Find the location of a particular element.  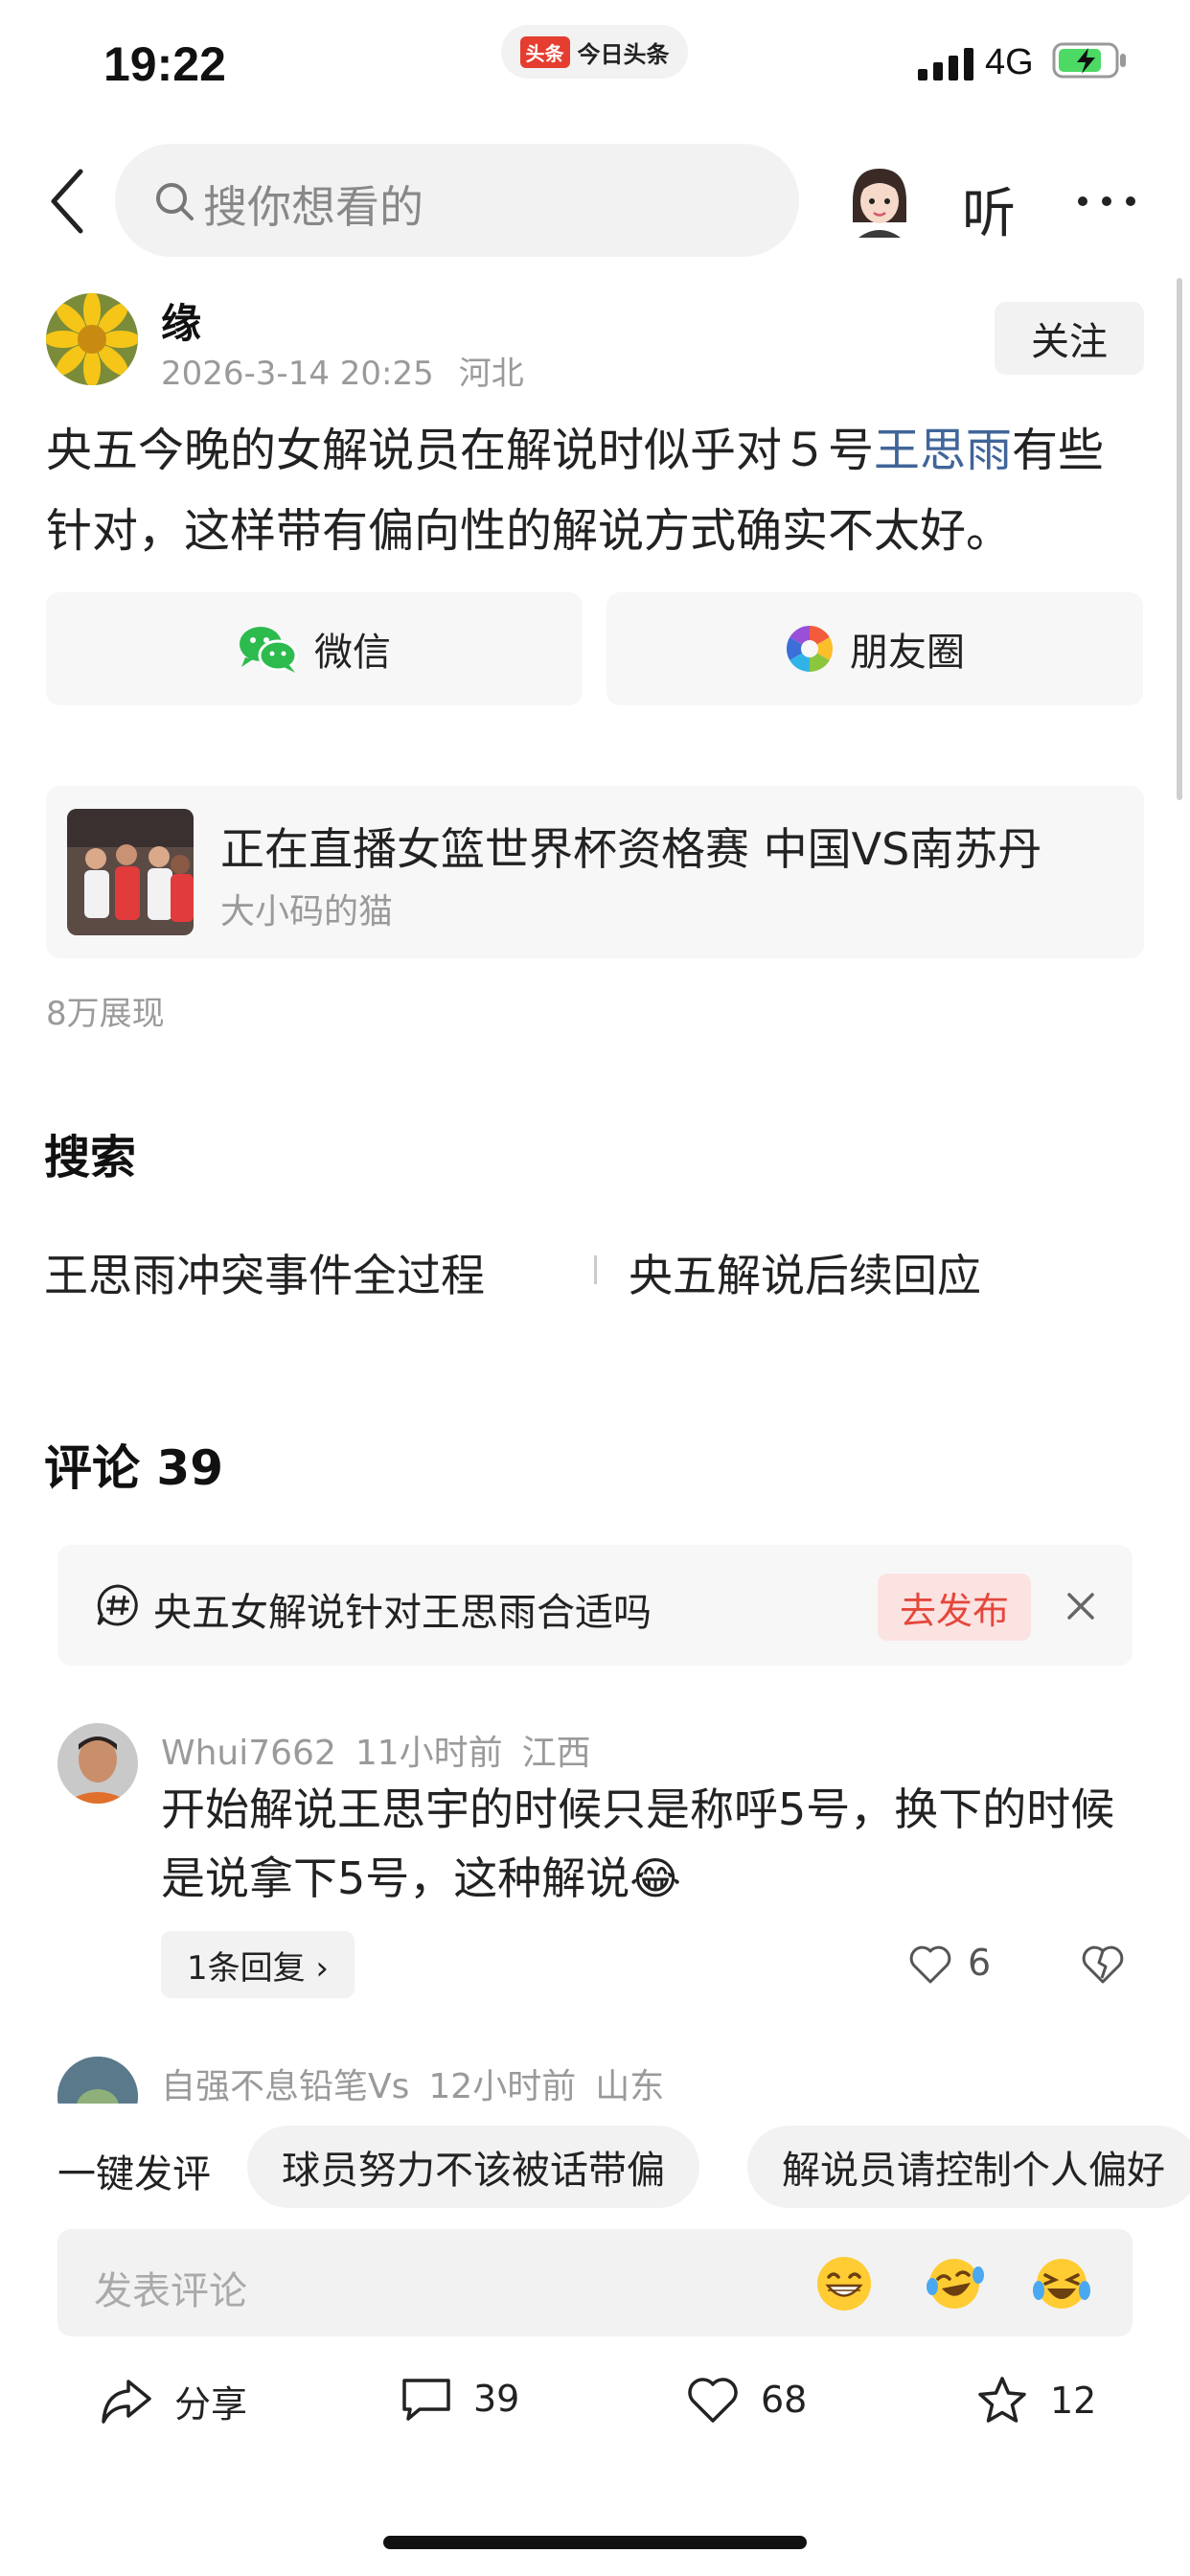

listen-button: 听 is located at coordinates (989, 209).